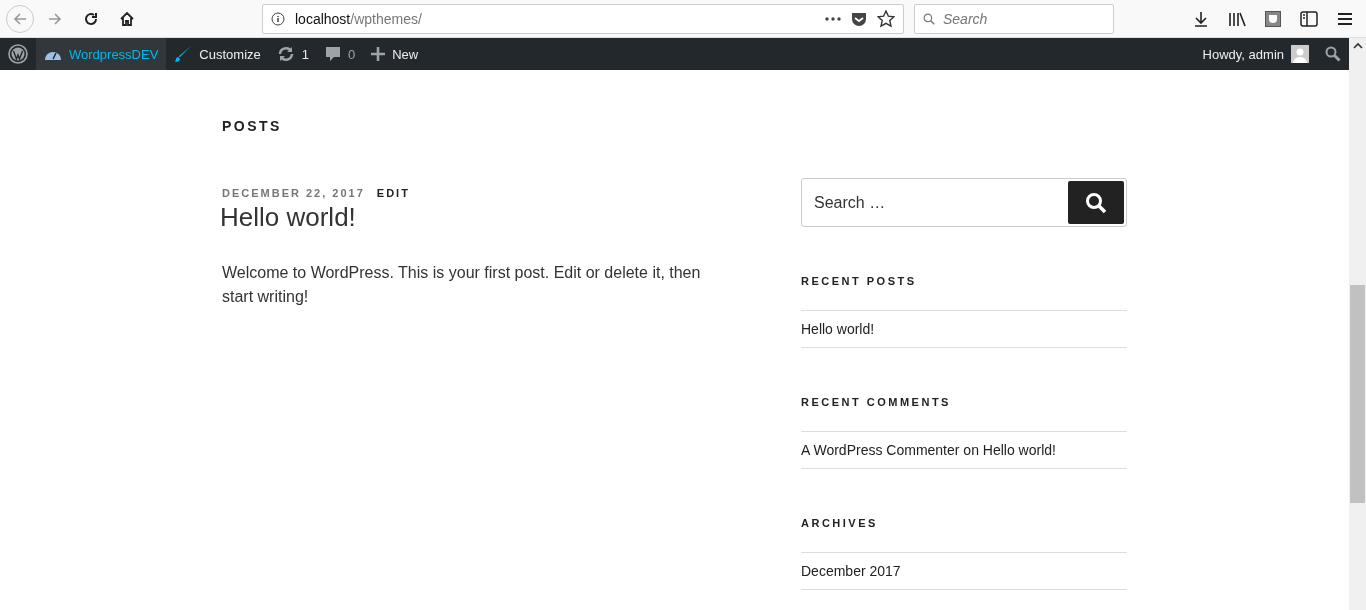 This screenshot has width=1366, height=610. Describe the element at coordinates (252, 126) in the screenshot. I see `page-title: POSTS` at that location.